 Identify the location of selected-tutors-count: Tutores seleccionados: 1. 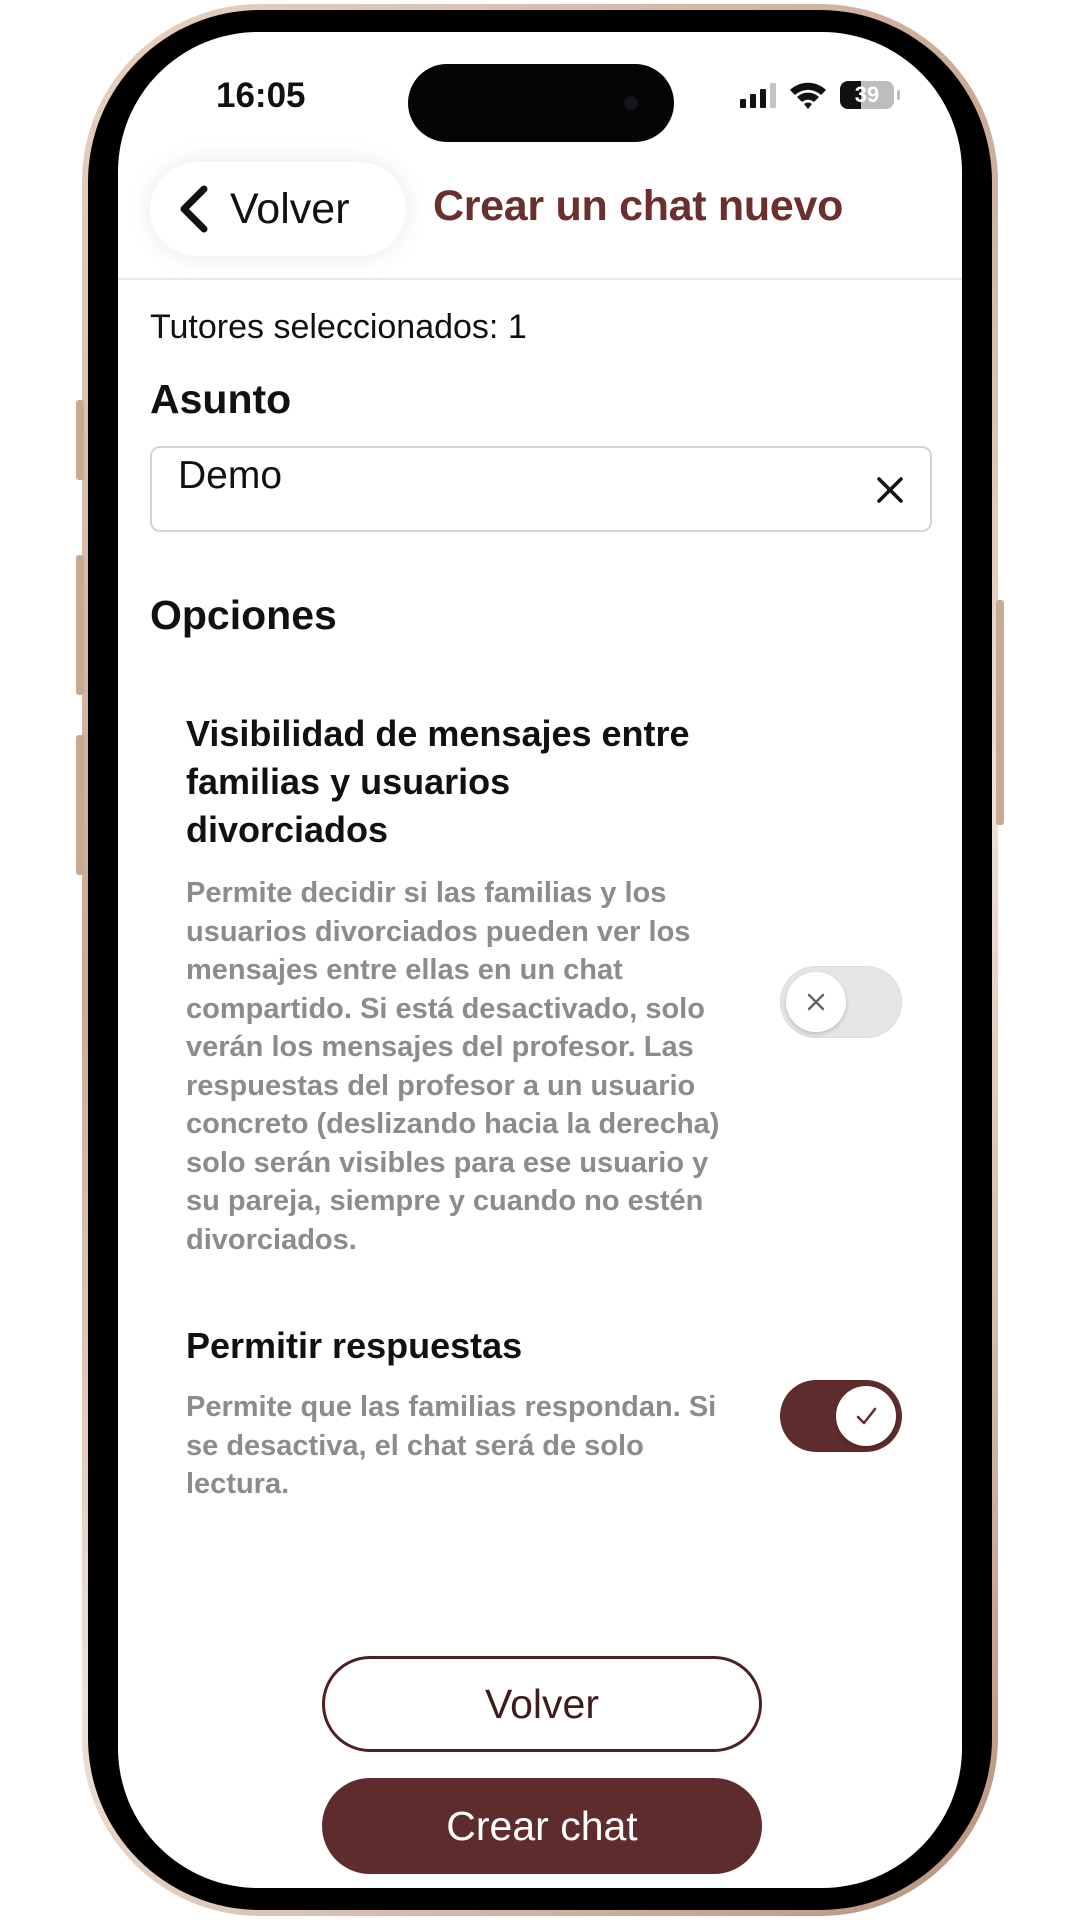
(338, 327).